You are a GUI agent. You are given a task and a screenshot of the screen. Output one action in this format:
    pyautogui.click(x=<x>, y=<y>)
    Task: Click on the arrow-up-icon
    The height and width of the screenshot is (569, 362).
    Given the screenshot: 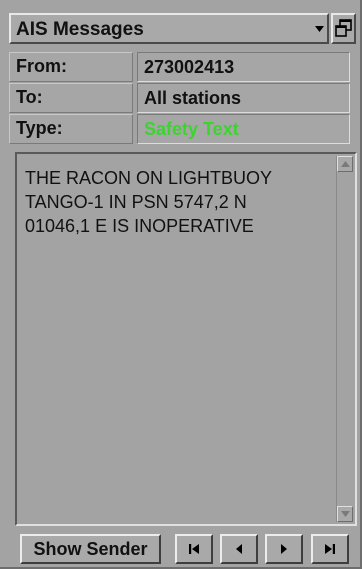 What is the action you would take?
    pyautogui.click(x=345, y=164)
    